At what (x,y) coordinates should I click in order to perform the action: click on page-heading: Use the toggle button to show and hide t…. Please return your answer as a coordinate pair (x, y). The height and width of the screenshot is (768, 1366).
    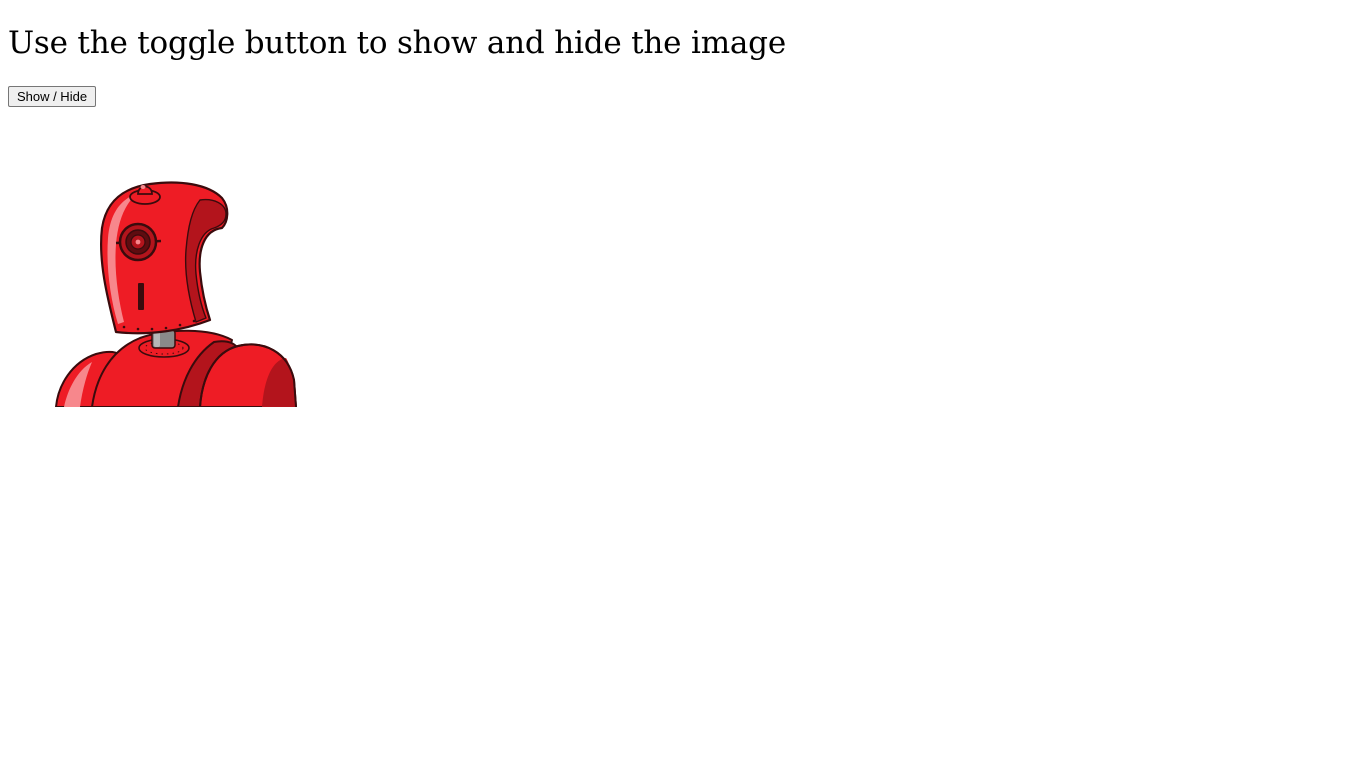
    Looking at the image, I should click on (397, 43).